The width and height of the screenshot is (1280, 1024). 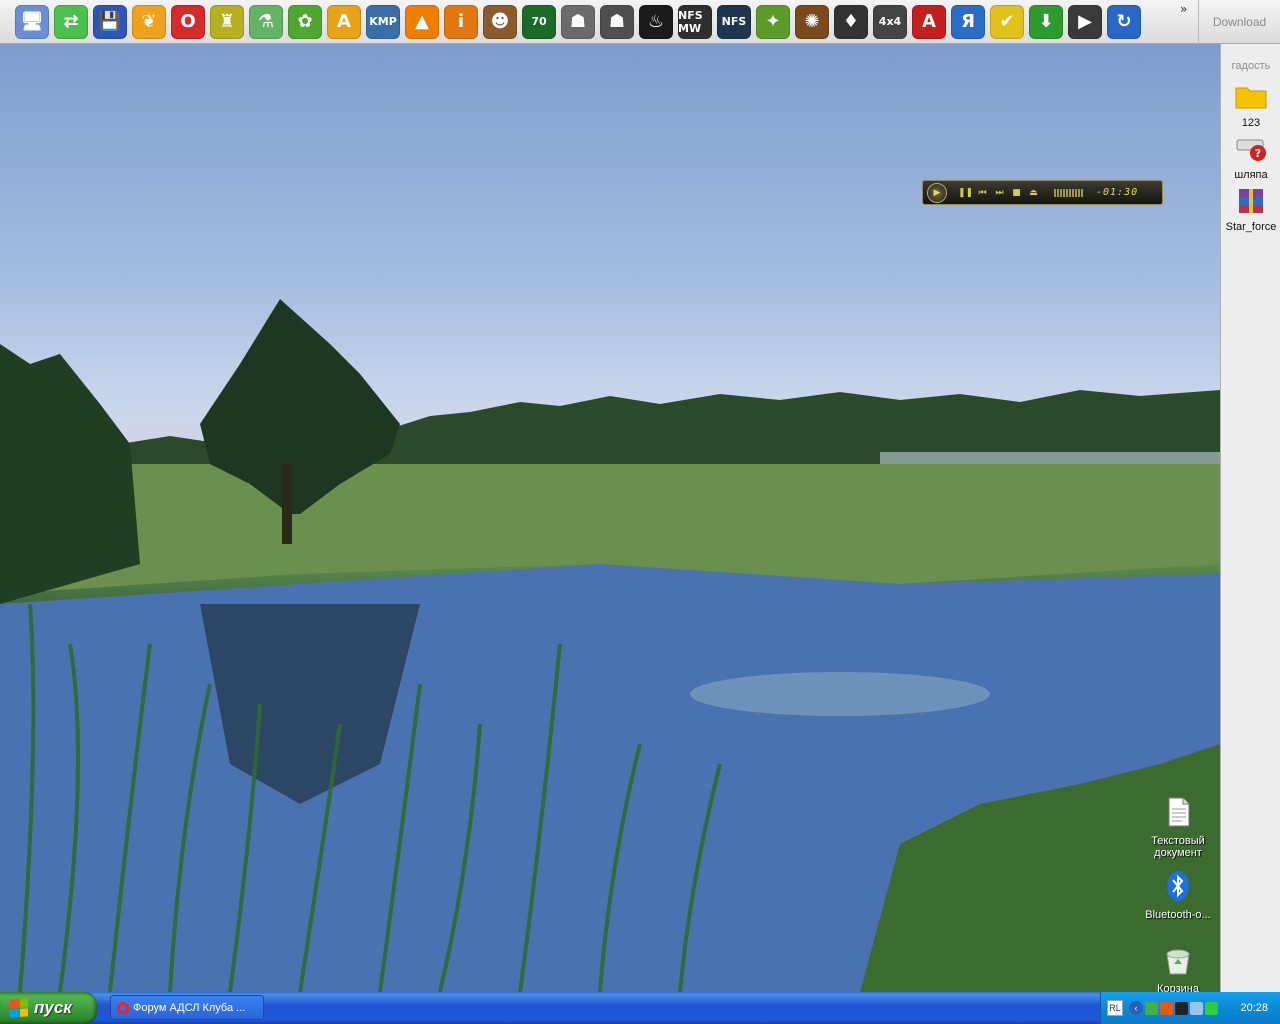 I want to click on download-master-icon: ⬇, so click(x=1046, y=21).